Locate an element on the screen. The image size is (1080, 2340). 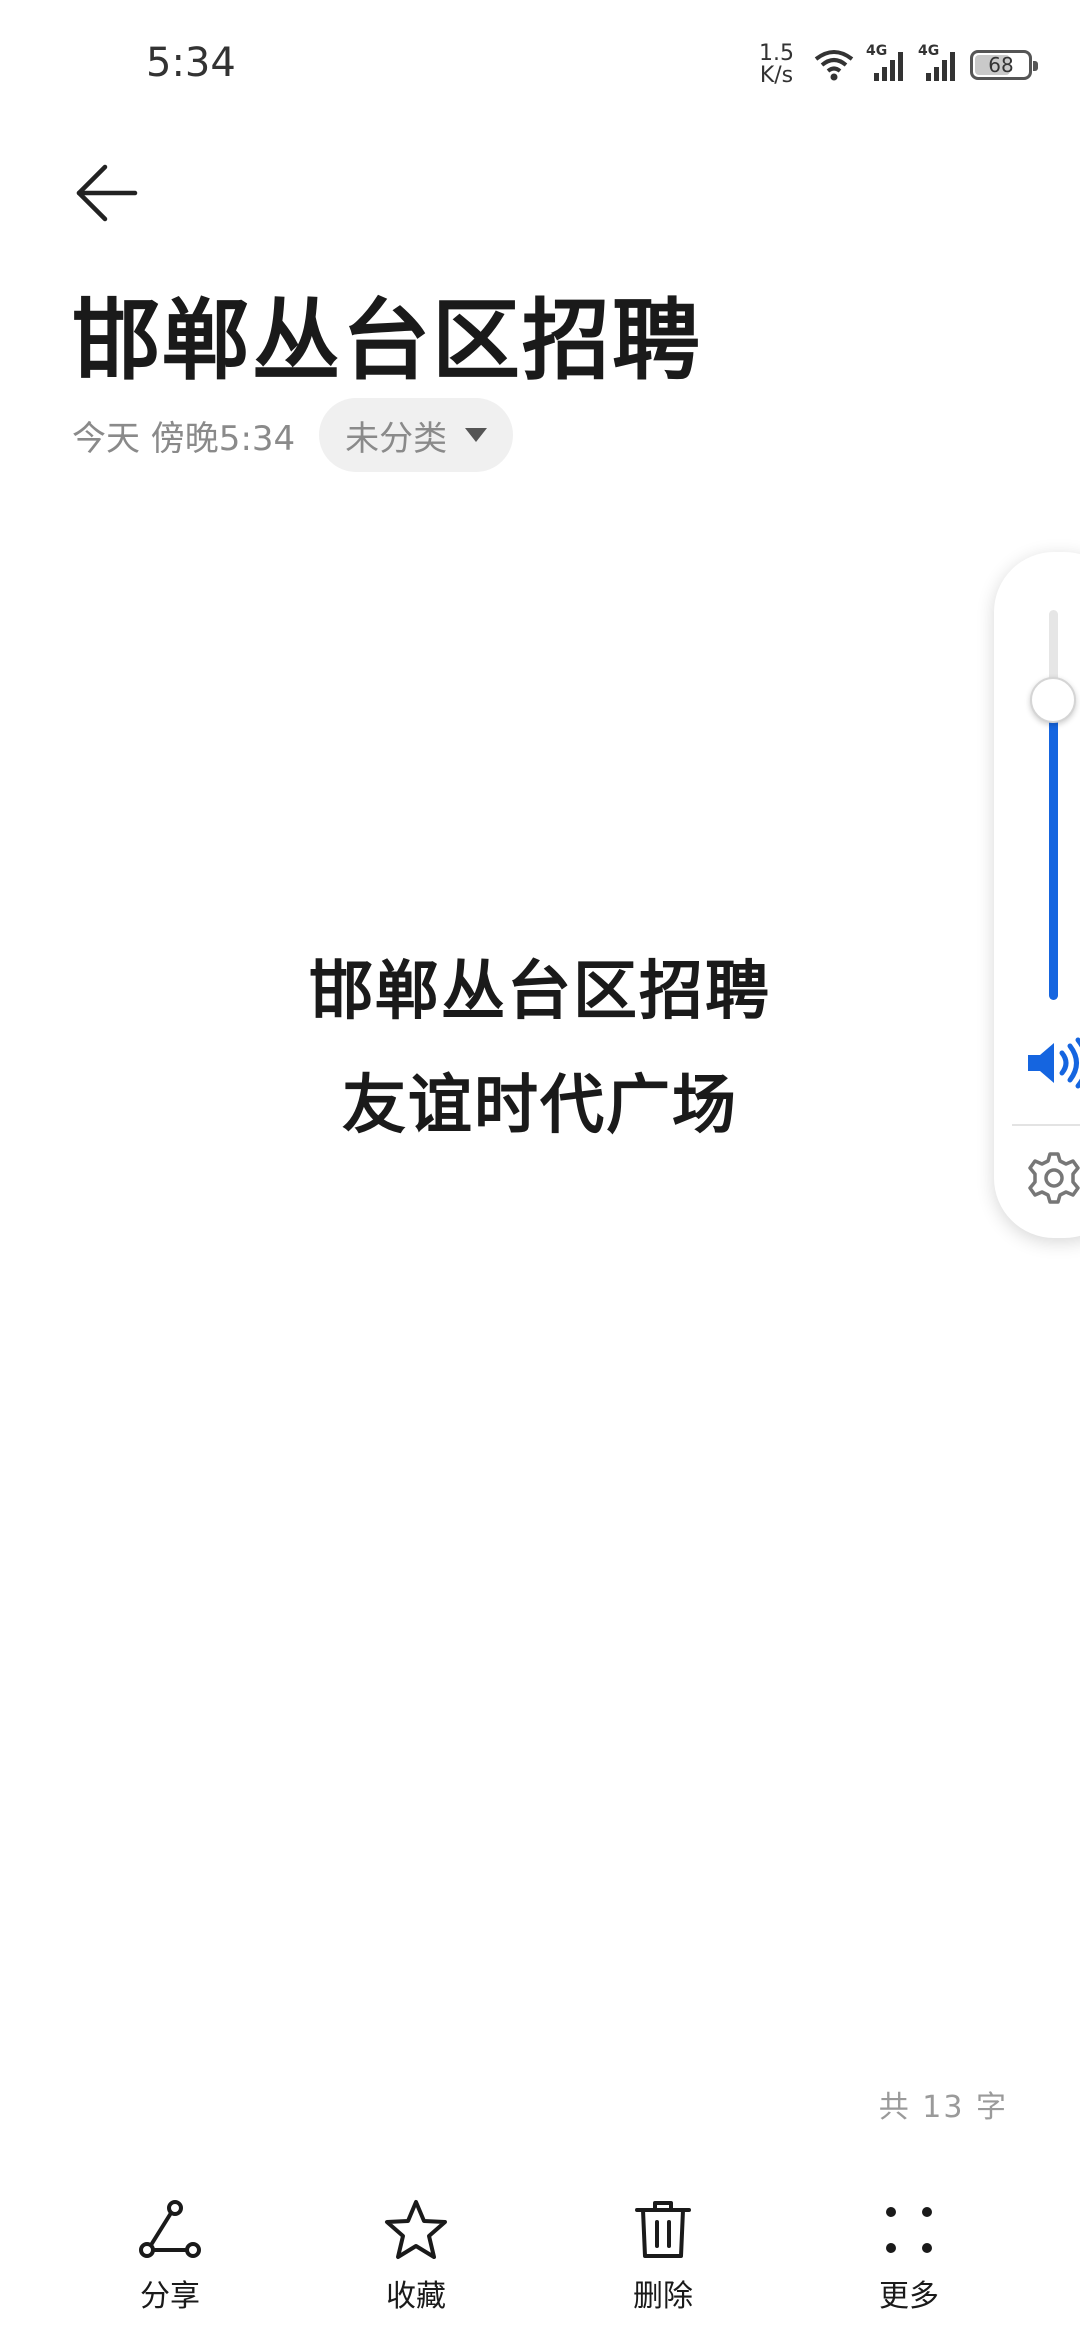
share-button: 分享 is located at coordinates (170, 2255).